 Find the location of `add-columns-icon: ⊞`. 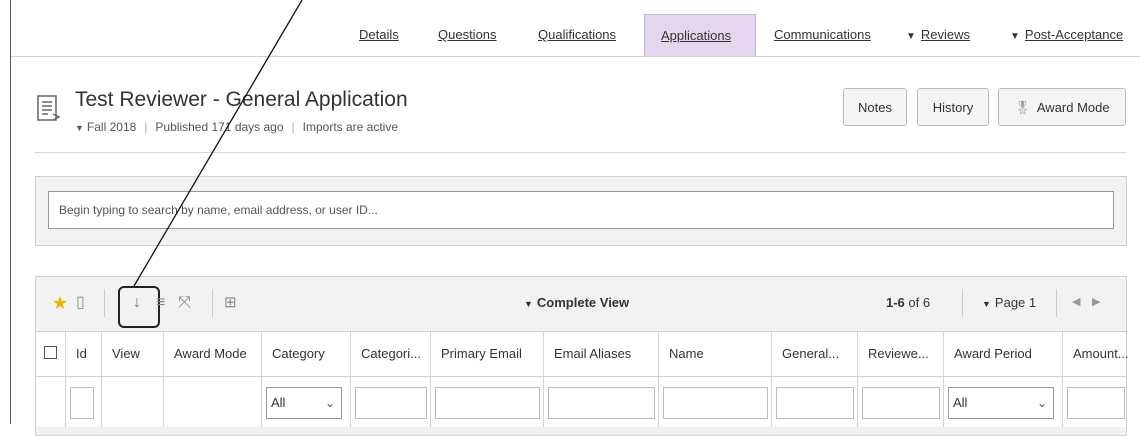

add-columns-icon: ⊞ is located at coordinates (230, 303).